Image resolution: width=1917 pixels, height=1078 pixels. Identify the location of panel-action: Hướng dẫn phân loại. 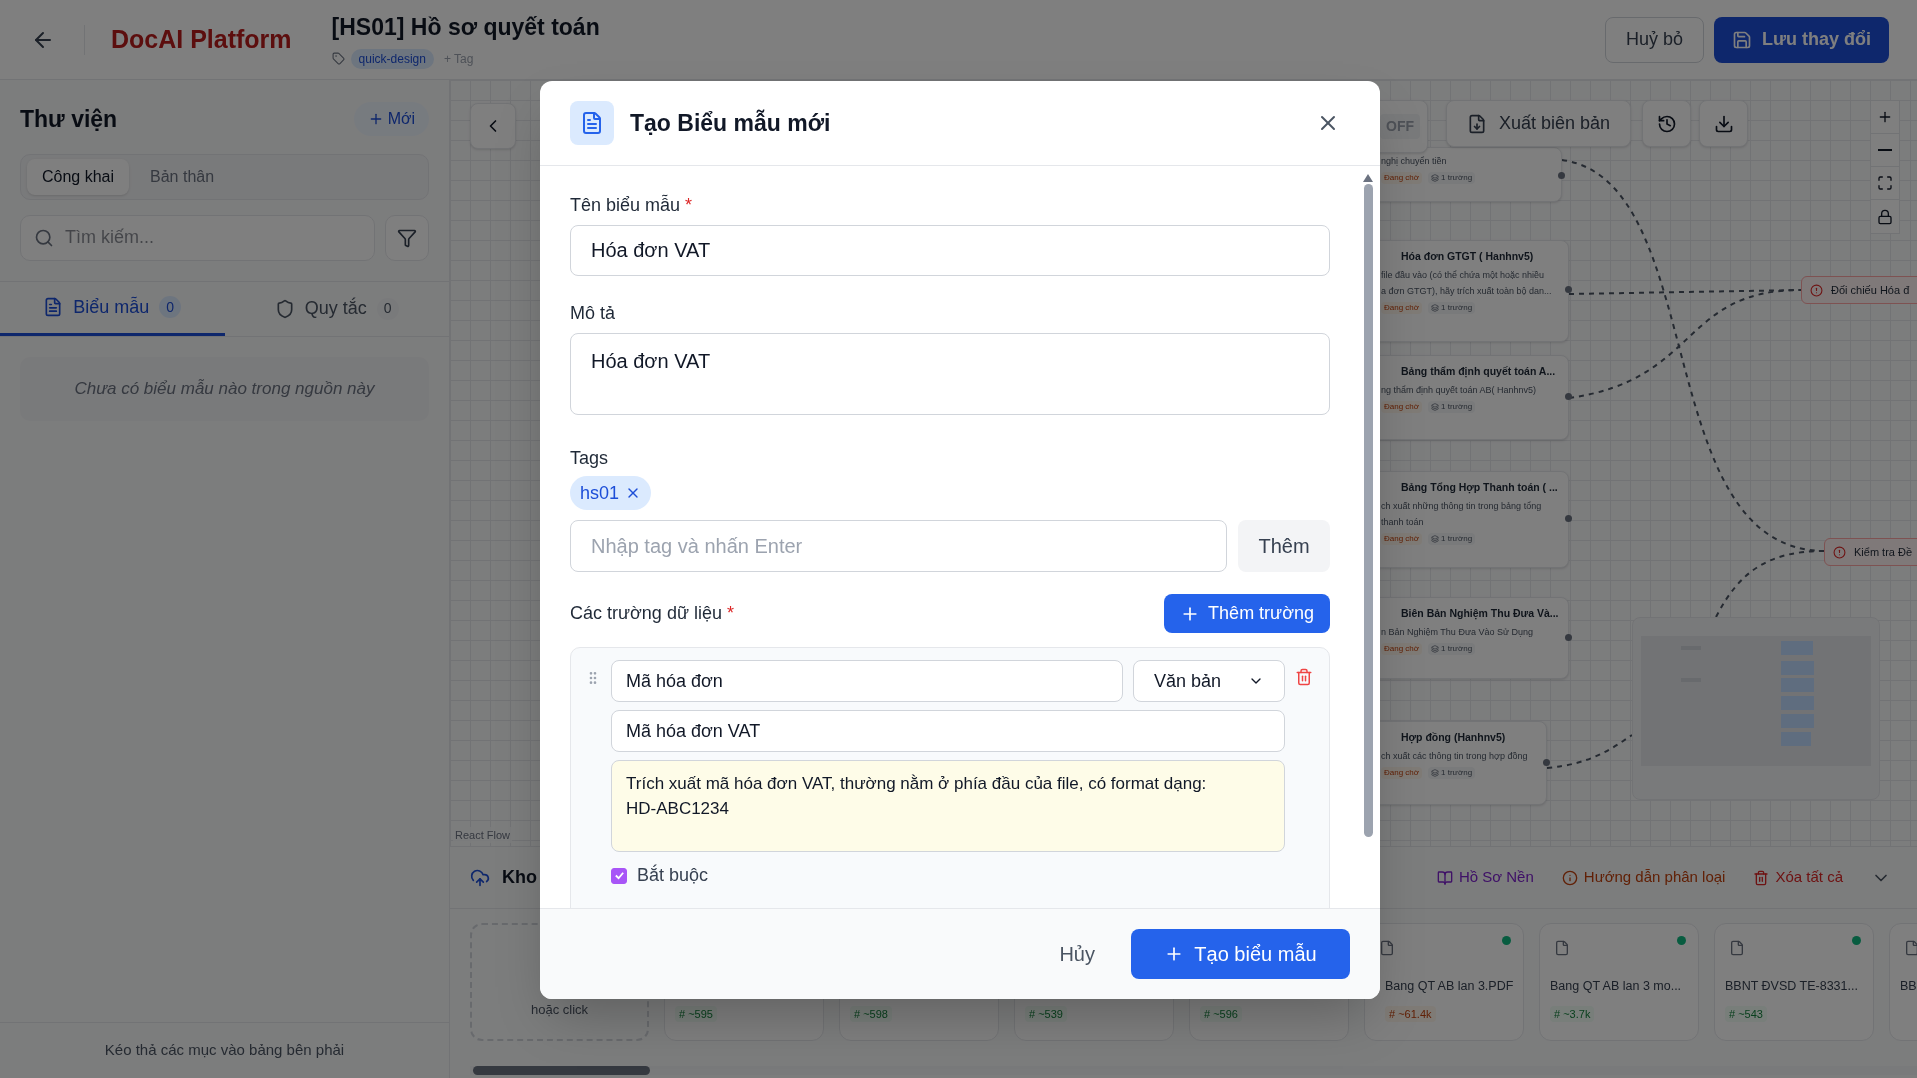
(1643, 877).